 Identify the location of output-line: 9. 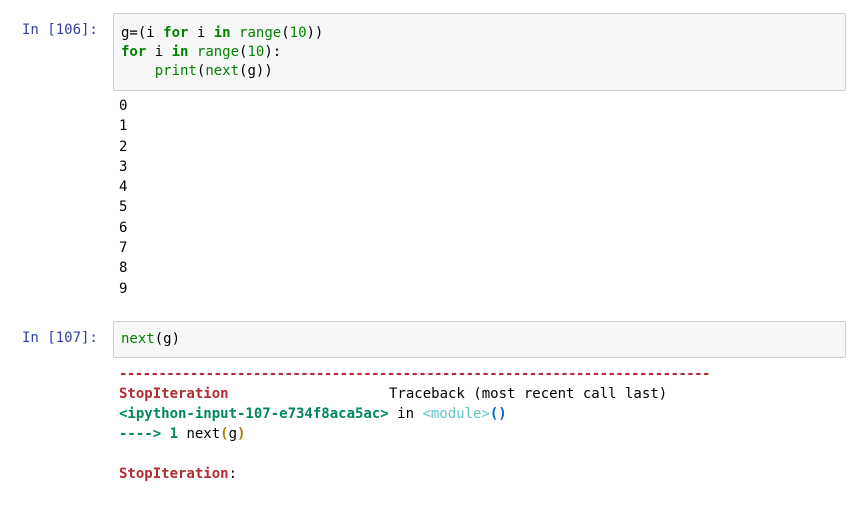
(123, 288).